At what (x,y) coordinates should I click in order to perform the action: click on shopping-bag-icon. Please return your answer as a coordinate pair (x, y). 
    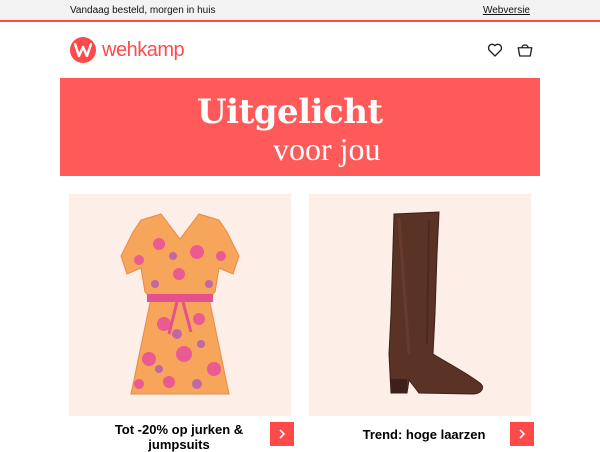
    Looking at the image, I should click on (525, 50).